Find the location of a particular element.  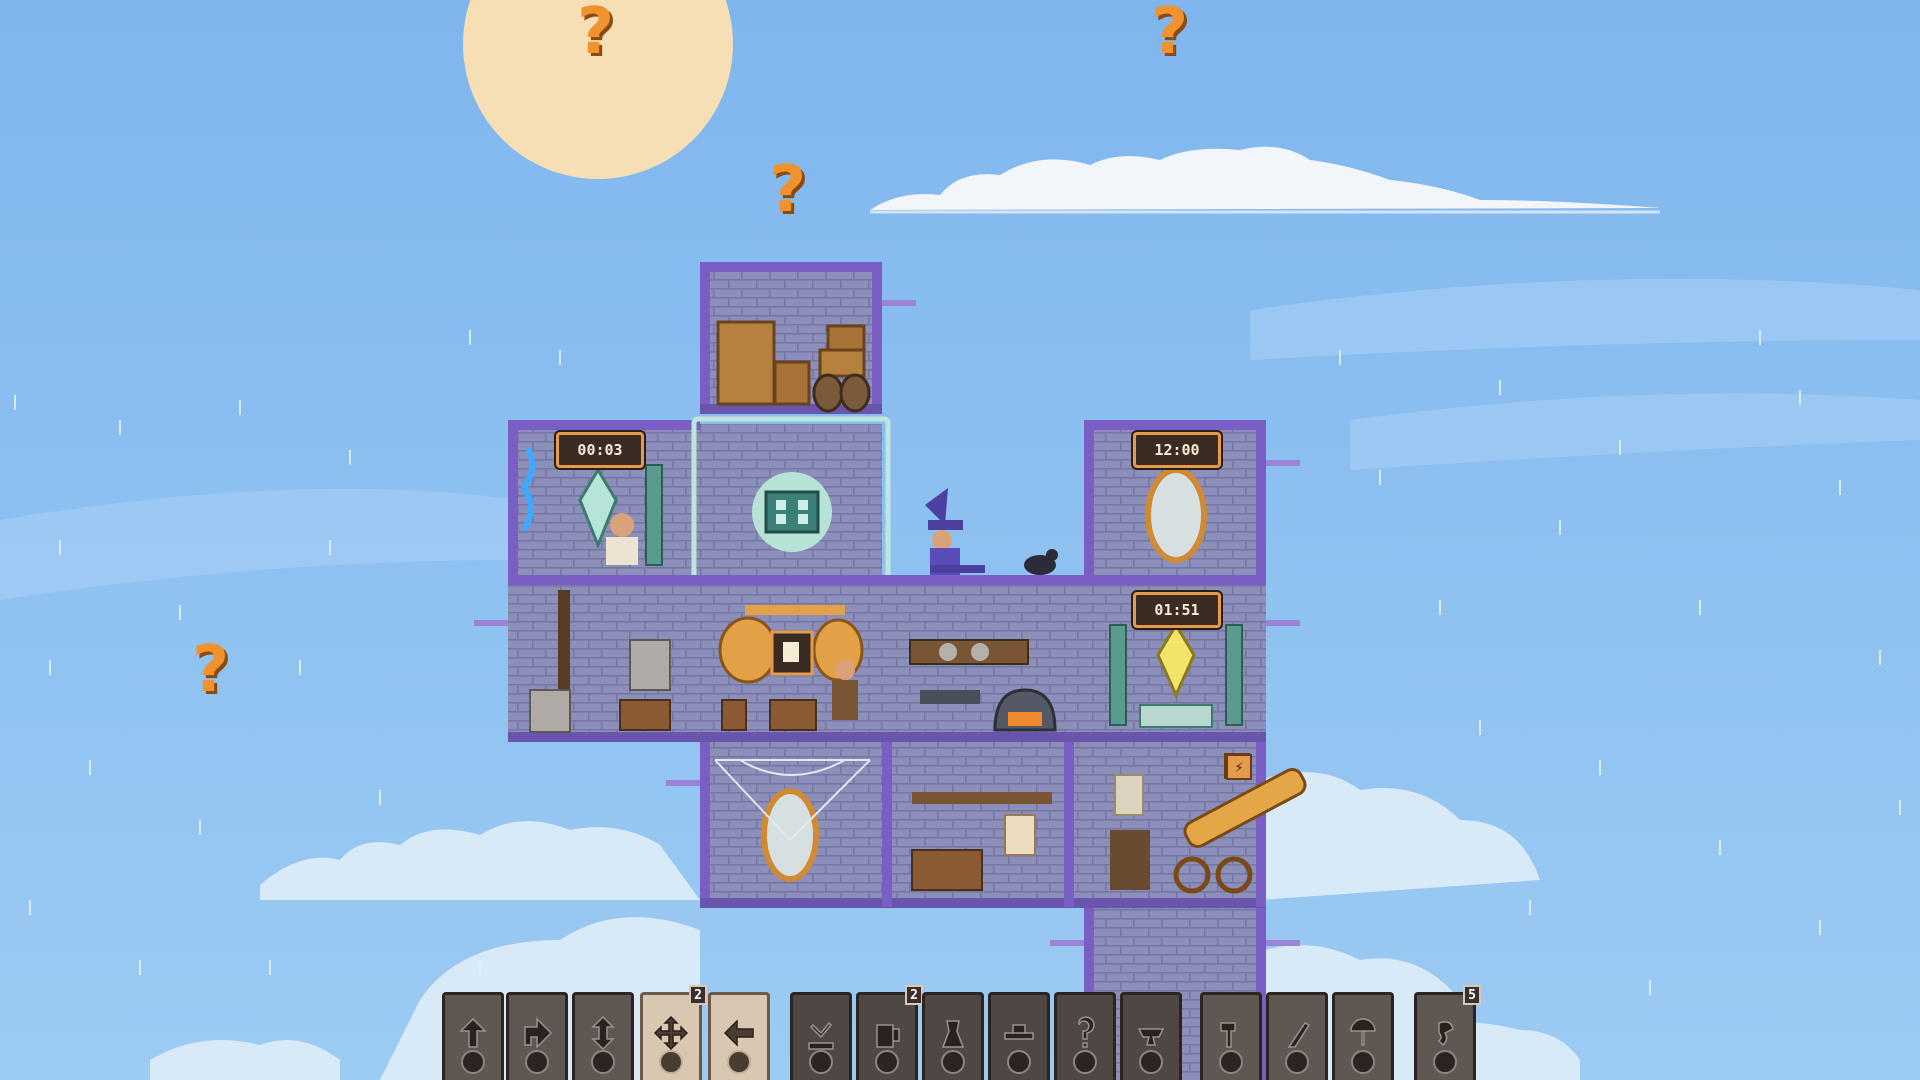

quest-marker-2: ? is located at coordinates (1169, 32).